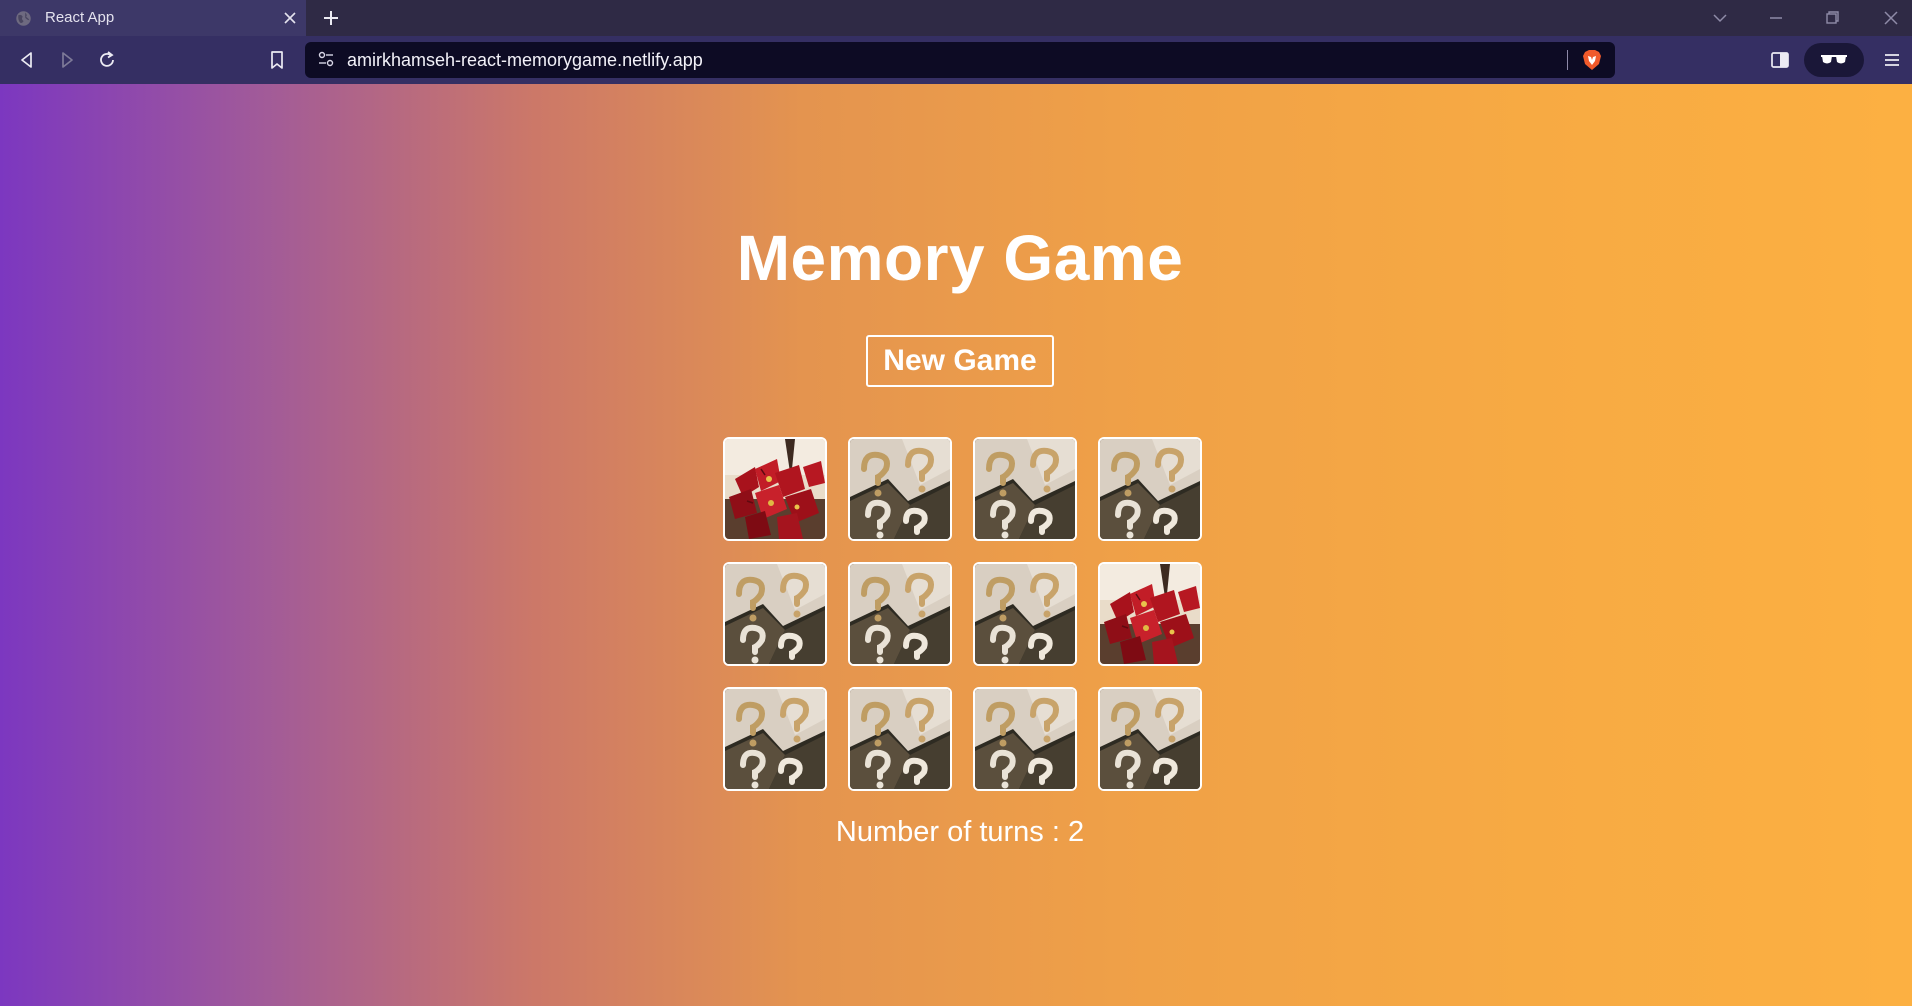  I want to click on restore-icon, so click(1832, 18).